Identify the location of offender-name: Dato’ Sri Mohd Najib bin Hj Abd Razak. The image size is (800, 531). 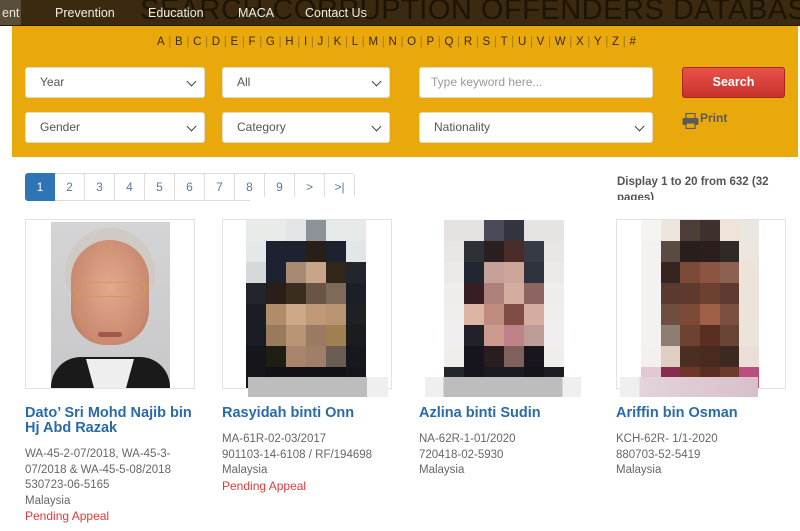
(108, 421).